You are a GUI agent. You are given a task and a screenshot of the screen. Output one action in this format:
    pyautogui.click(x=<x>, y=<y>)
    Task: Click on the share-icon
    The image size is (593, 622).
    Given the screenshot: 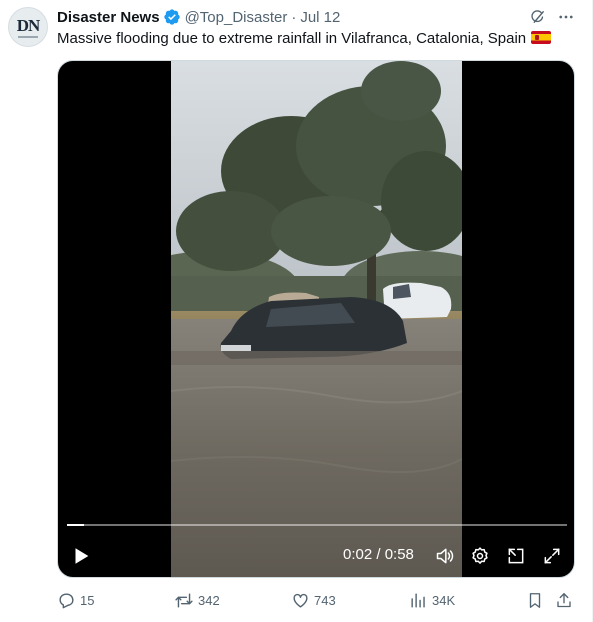 What is the action you would take?
    pyautogui.click(x=564, y=600)
    